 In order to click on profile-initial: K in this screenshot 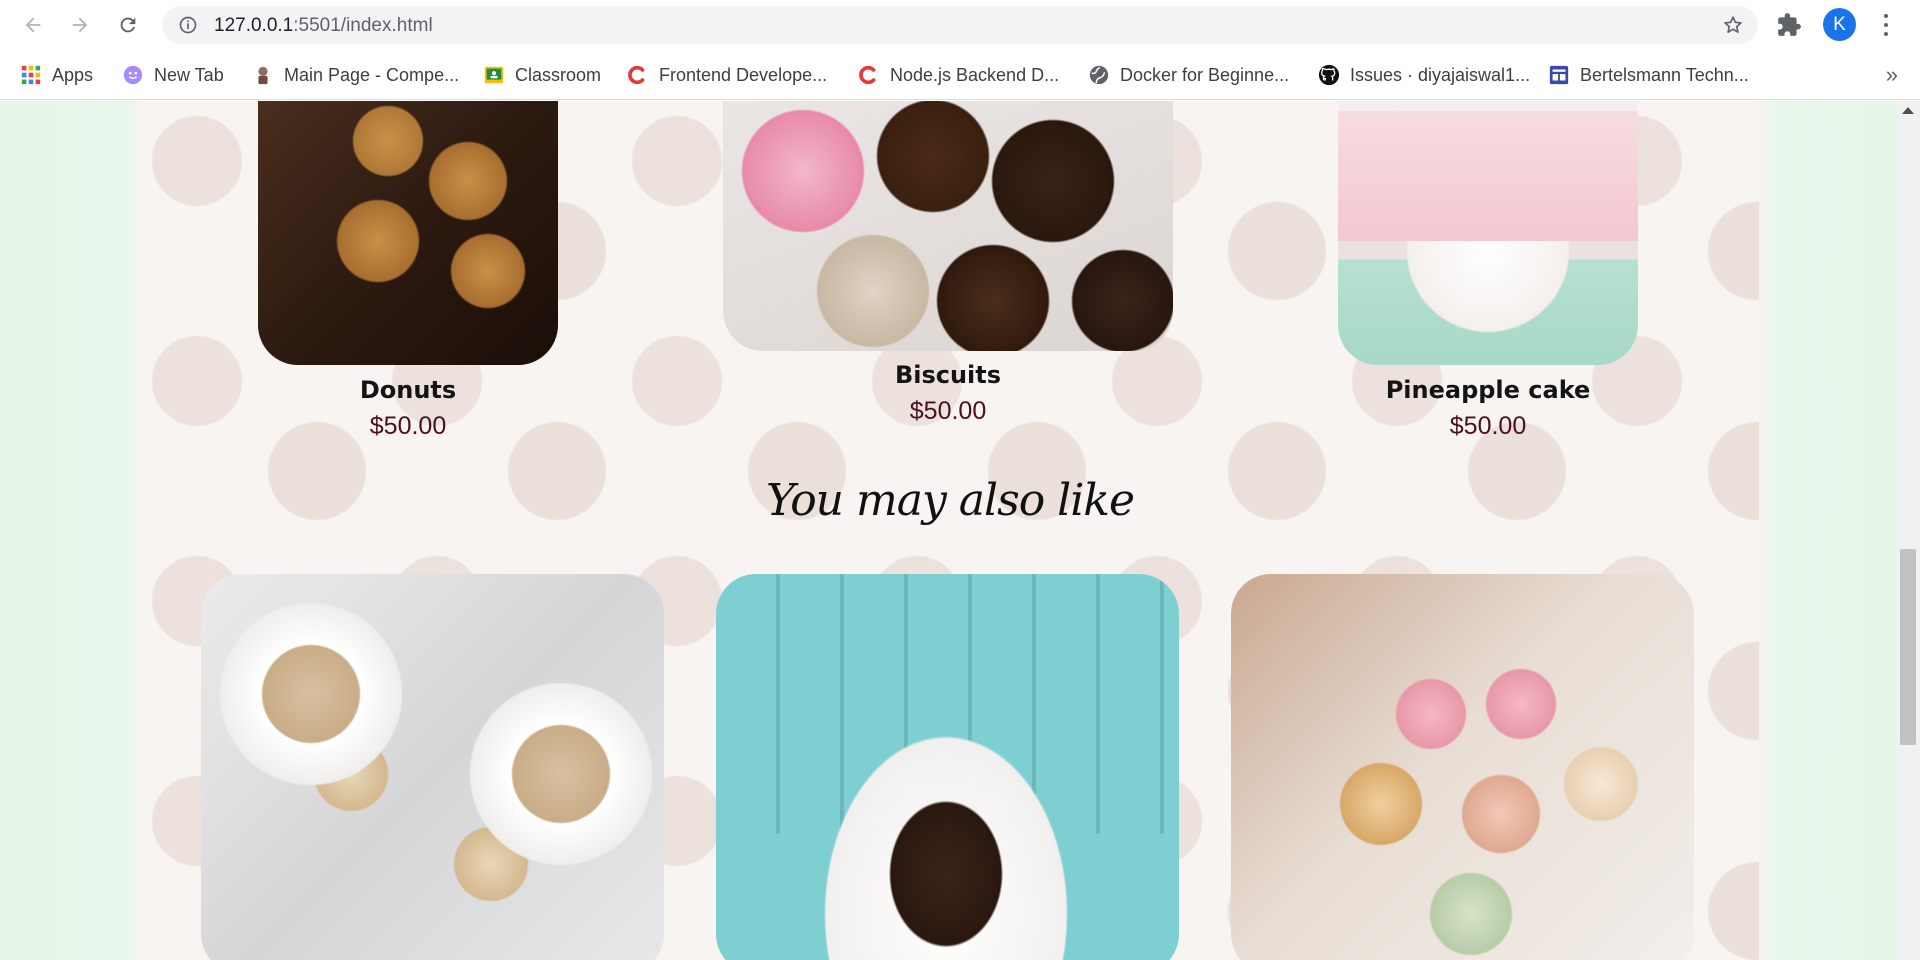, I will do `click(1839, 24)`.